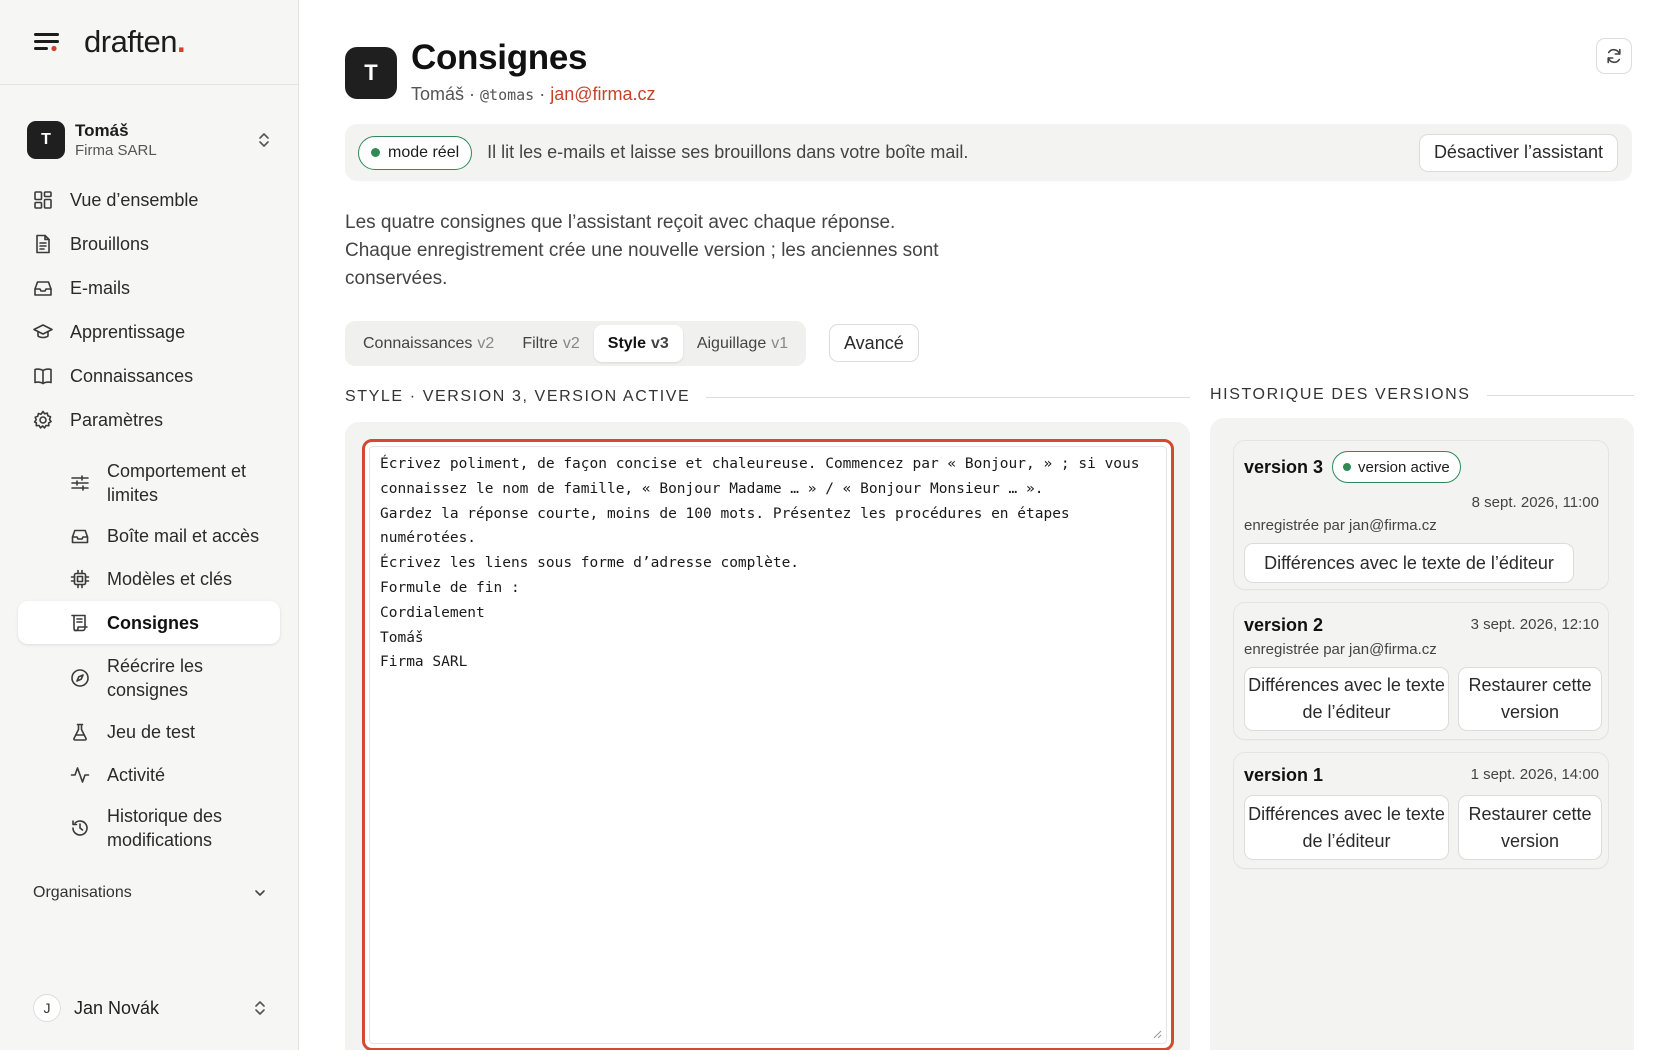 The width and height of the screenshot is (1680, 1050). What do you see at coordinates (518, 396) in the screenshot?
I see `editor-heading-text: STYLE · VERSION 3, VERSION ACTIVE` at bounding box center [518, 396].